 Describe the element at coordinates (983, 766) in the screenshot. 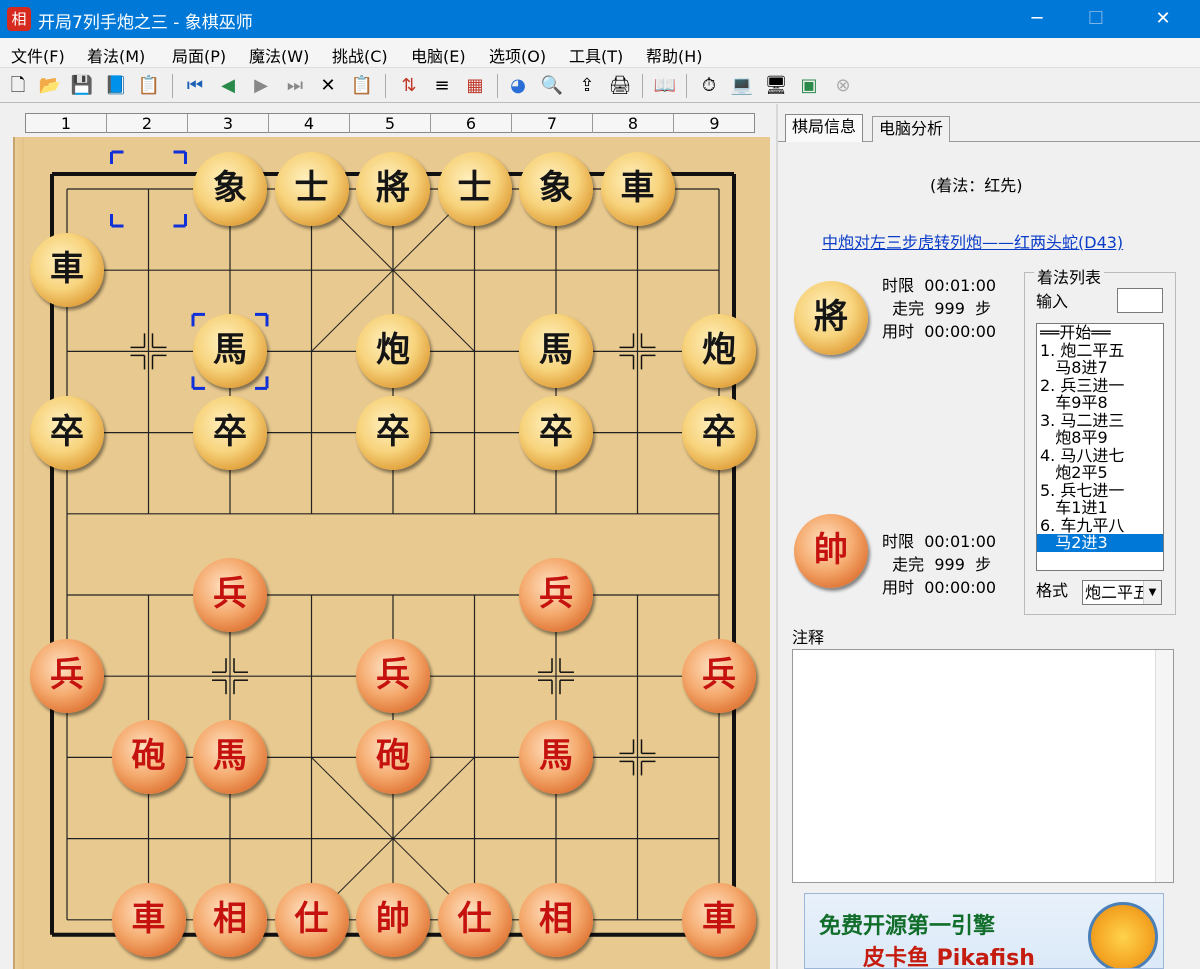

I see `notes-textarea` at that location.